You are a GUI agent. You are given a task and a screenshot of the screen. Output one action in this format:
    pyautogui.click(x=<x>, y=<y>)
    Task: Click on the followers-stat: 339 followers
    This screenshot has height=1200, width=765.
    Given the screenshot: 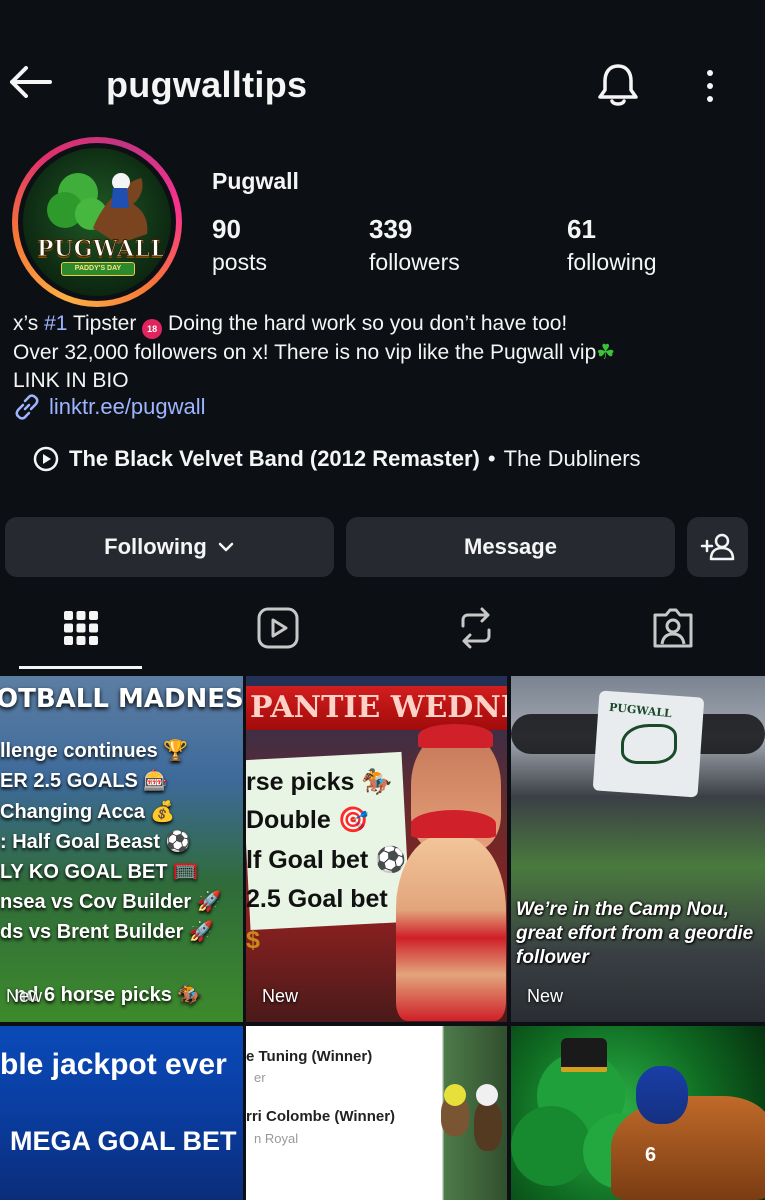 What is the action you would take?
    pyautogui.click(x=414, y=245)
    